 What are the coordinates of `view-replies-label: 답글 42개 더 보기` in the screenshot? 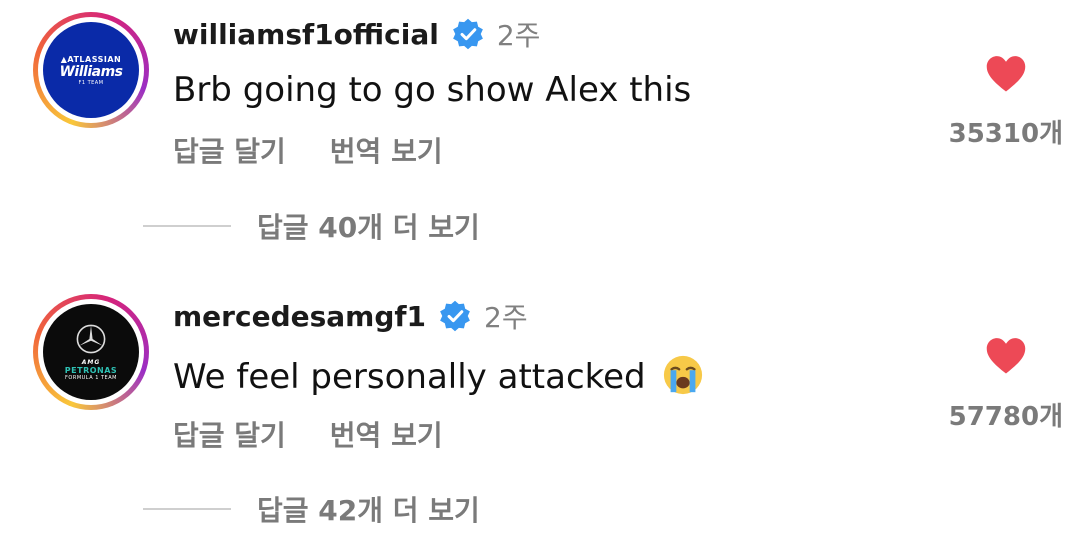 It's located at (368, 509).